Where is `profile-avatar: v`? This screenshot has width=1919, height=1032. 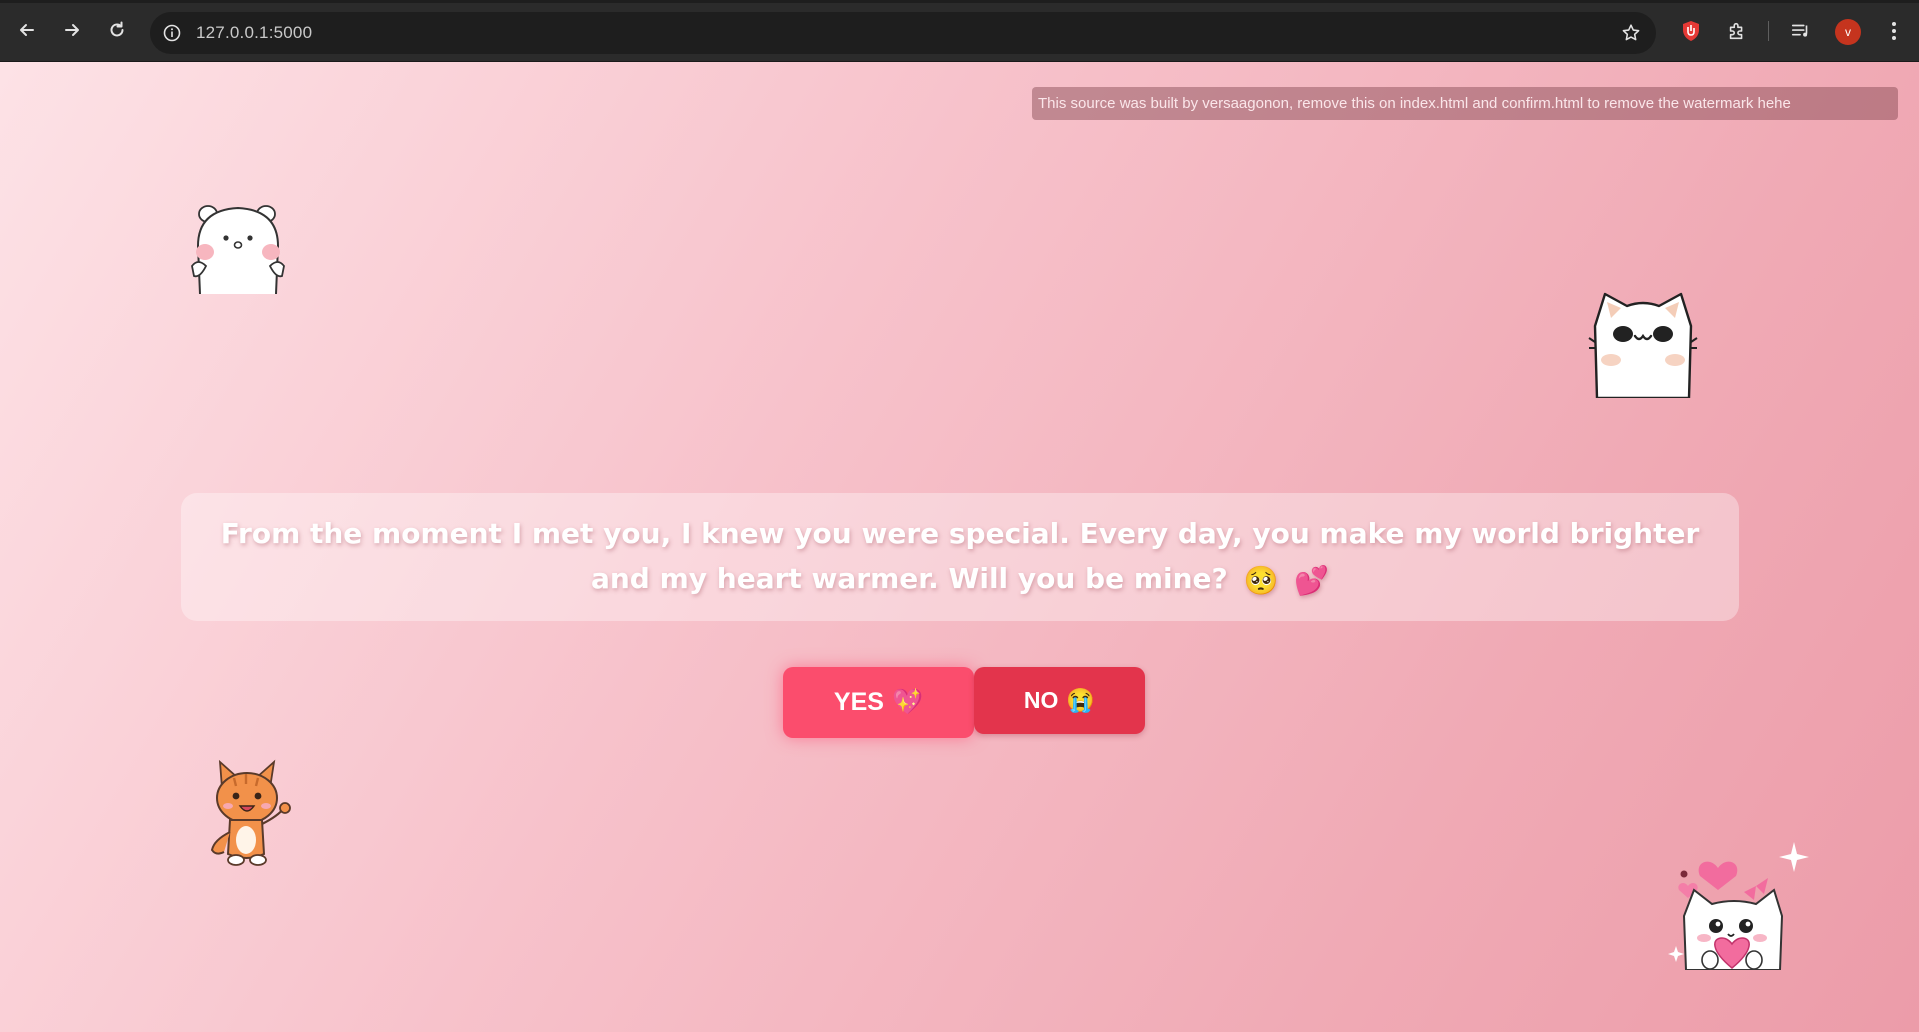
profile-avatar: v is located at coordinates (1848, 32).